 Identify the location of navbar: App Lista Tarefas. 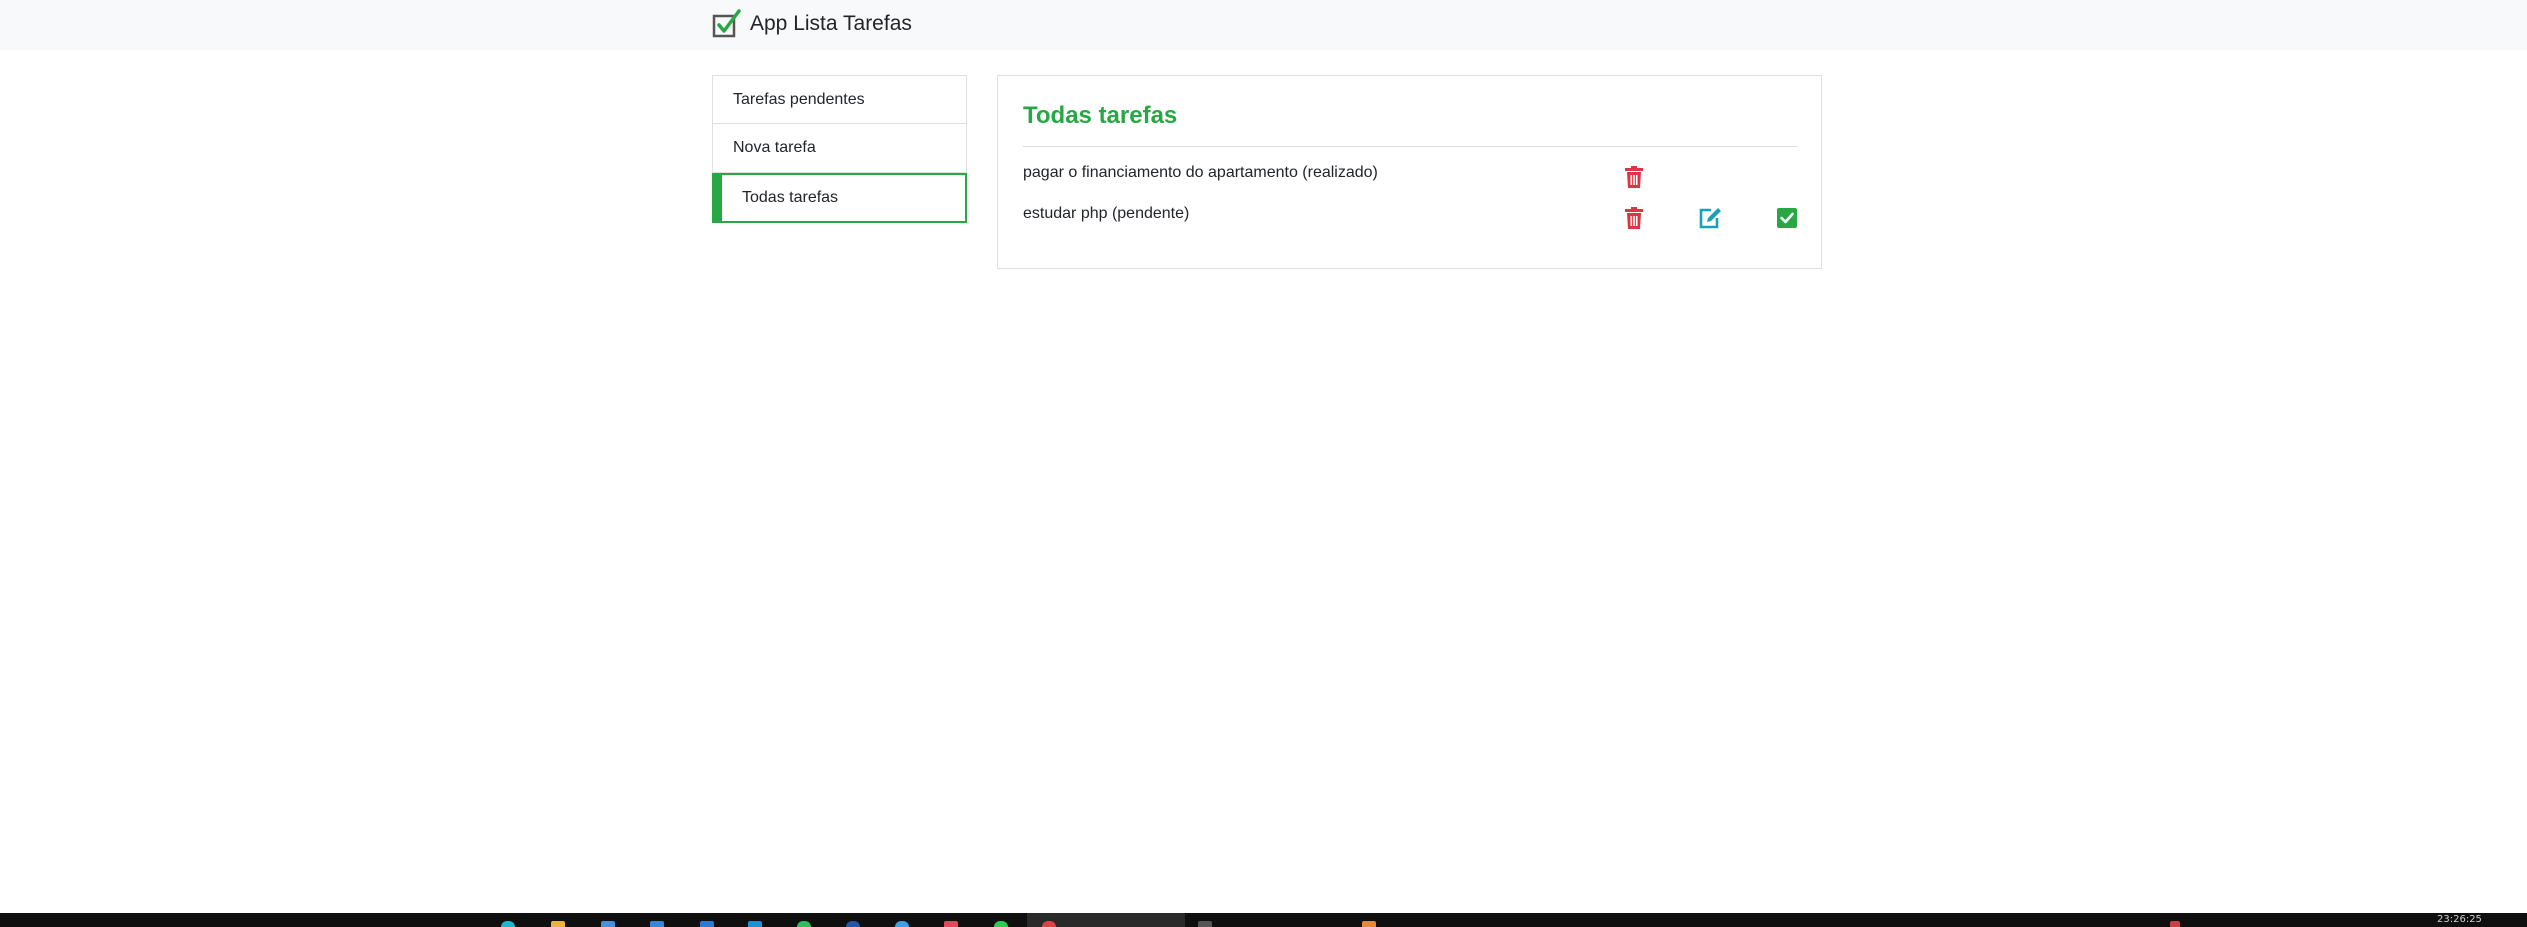
(1263, 25).